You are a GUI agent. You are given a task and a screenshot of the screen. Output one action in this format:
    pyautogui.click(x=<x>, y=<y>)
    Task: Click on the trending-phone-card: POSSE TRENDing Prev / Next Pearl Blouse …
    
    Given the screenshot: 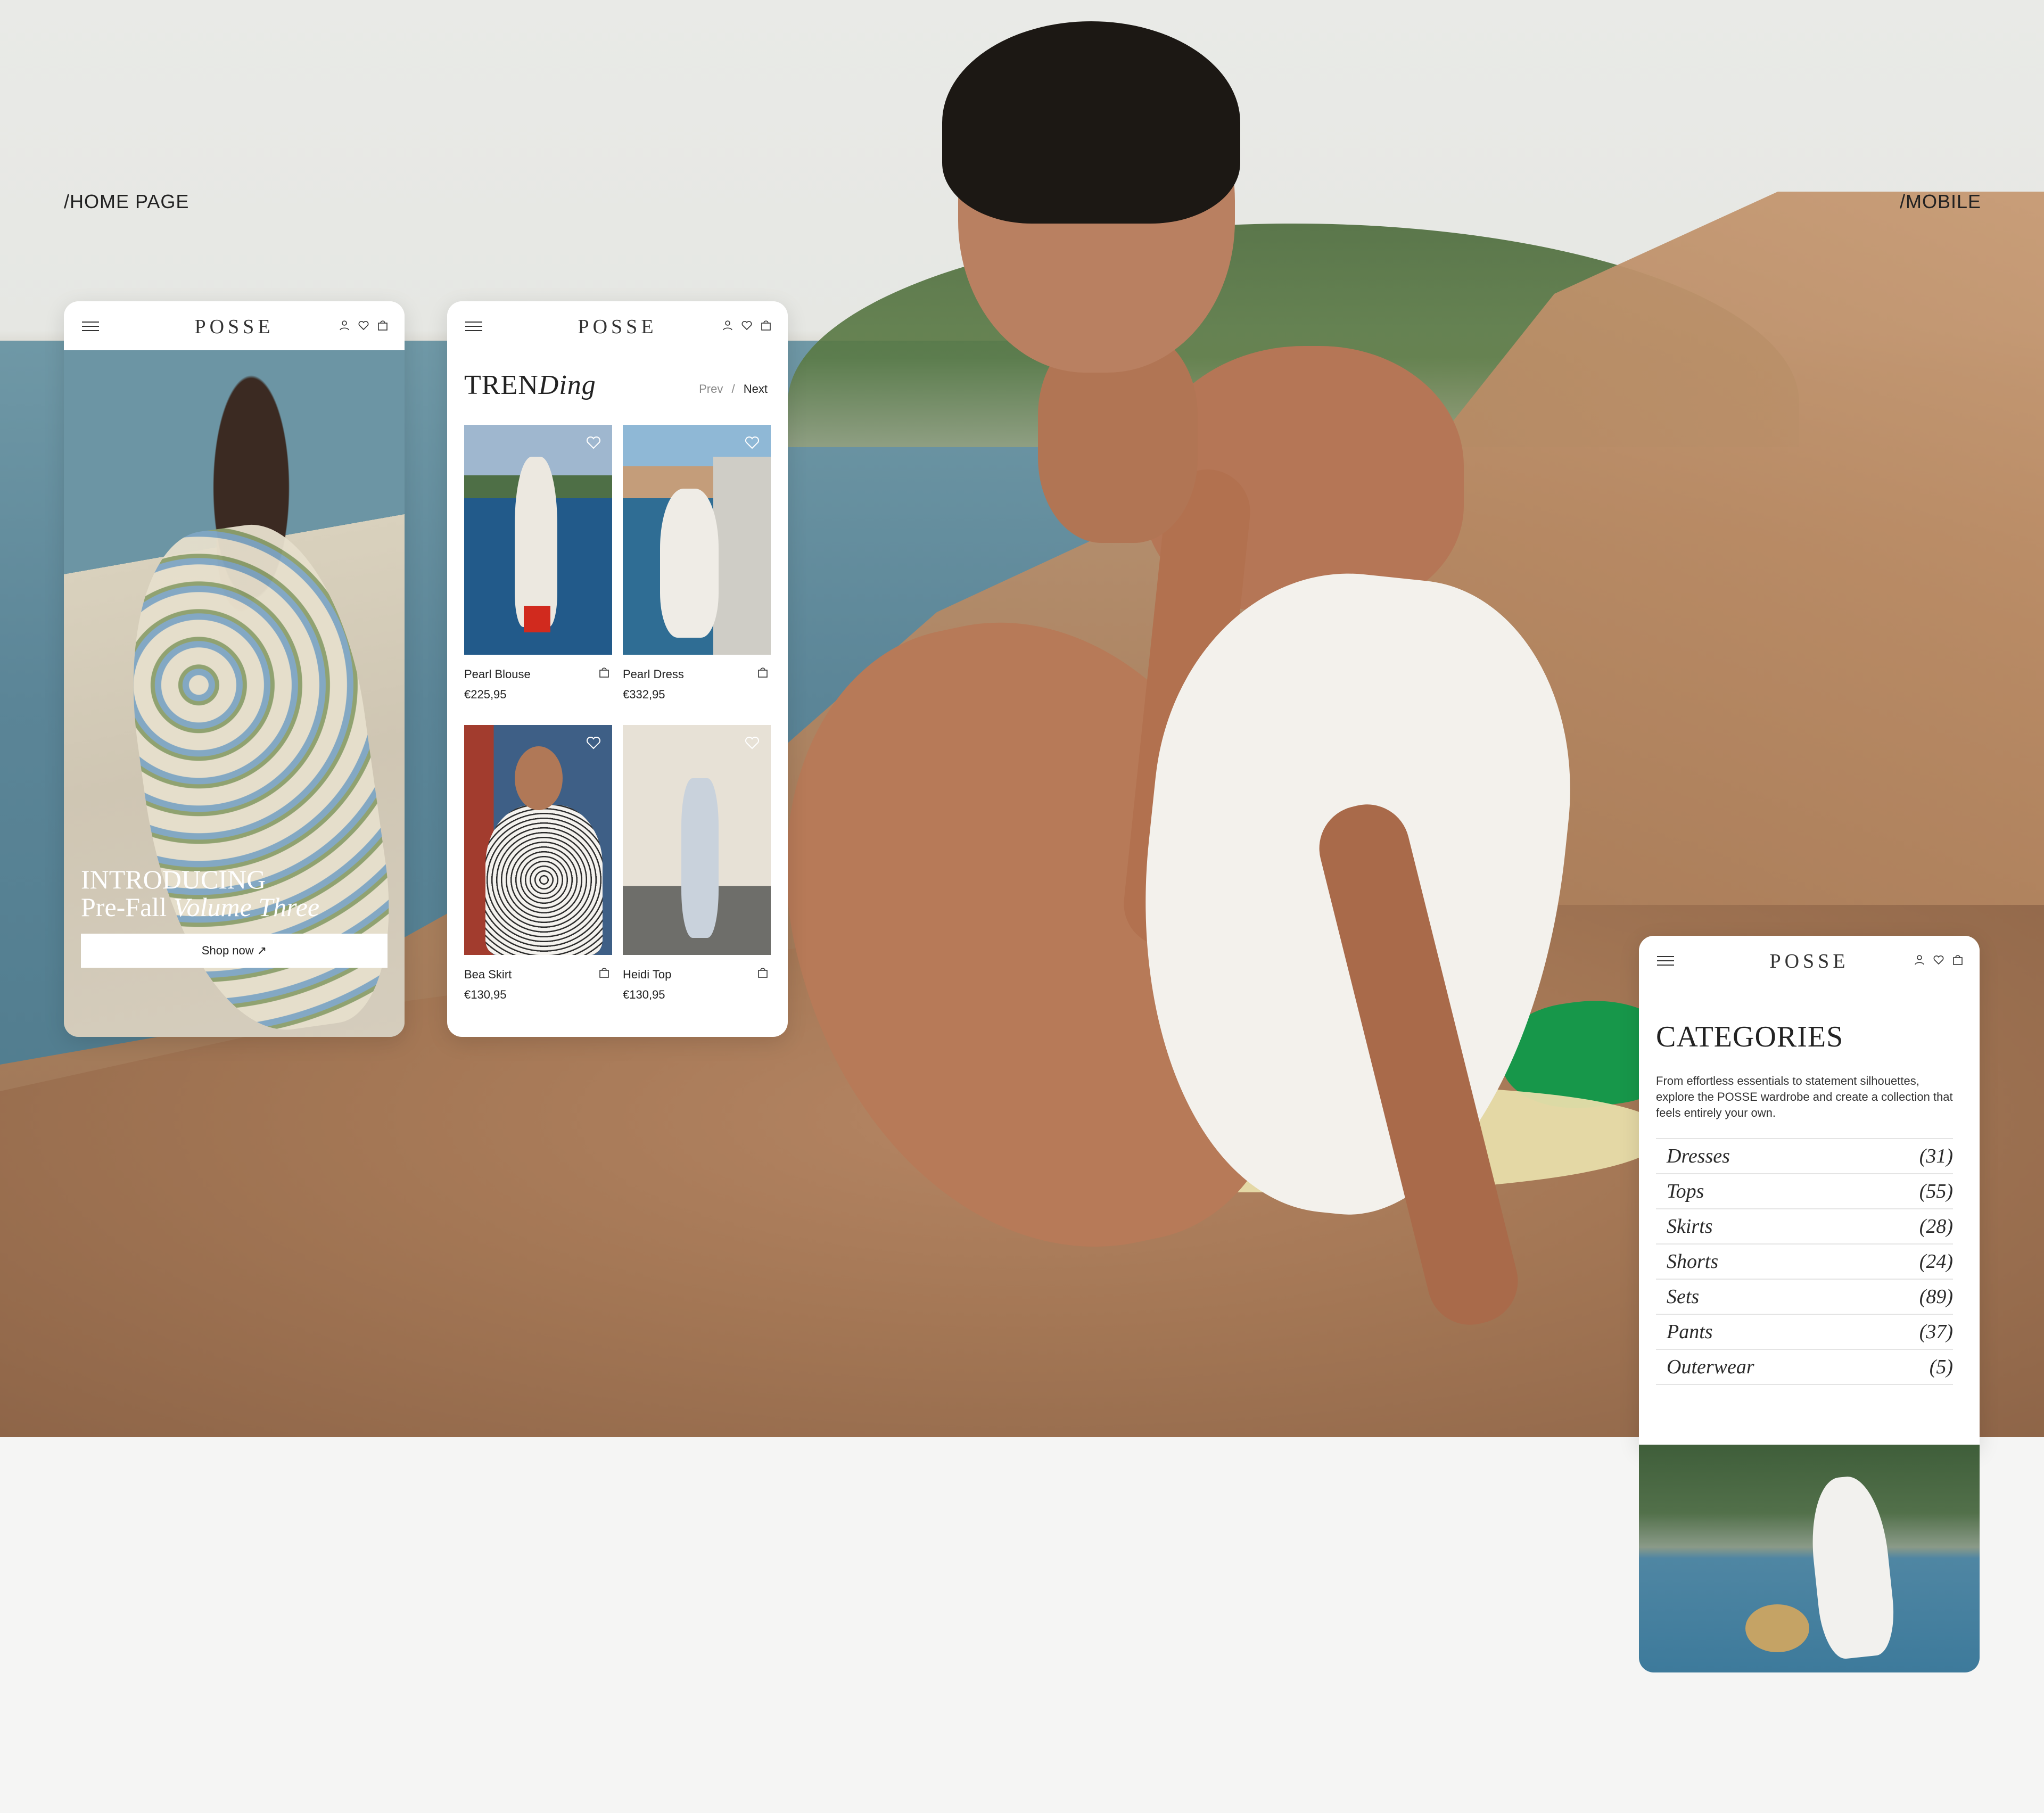 What is the action you would take?
    pyautogui.click(x=618, y=669)
    